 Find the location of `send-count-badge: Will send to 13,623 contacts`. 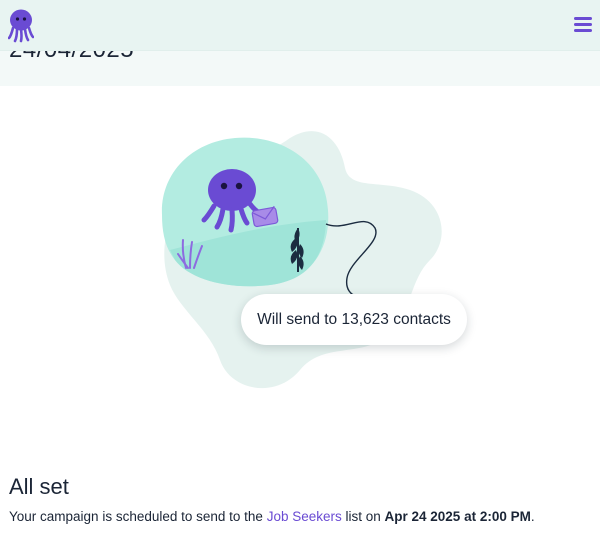

send-count-badge: Will send to 13,623 contacts is located at coordinates (354, 319).